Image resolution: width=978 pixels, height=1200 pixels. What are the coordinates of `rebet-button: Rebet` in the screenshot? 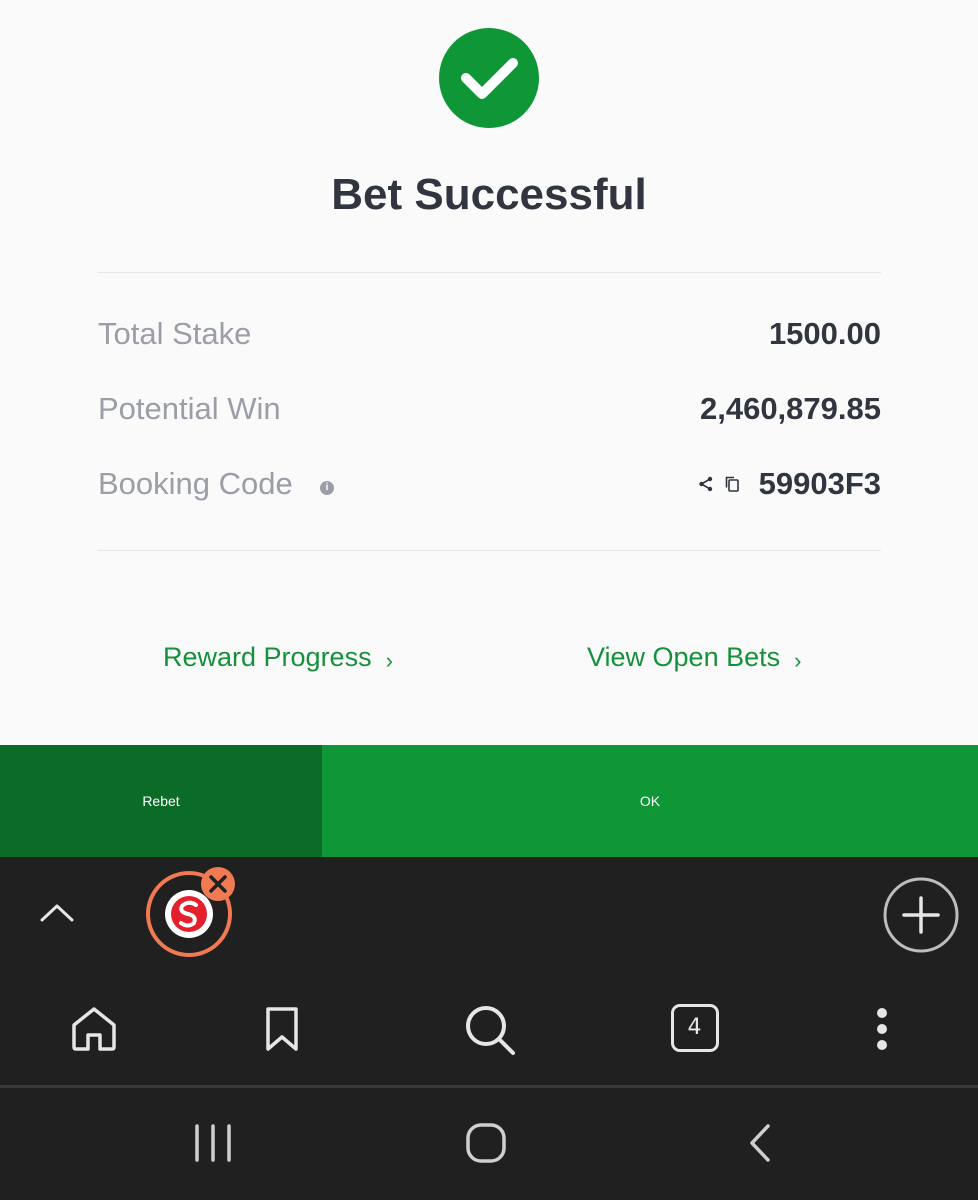 It's located at (161, 801).